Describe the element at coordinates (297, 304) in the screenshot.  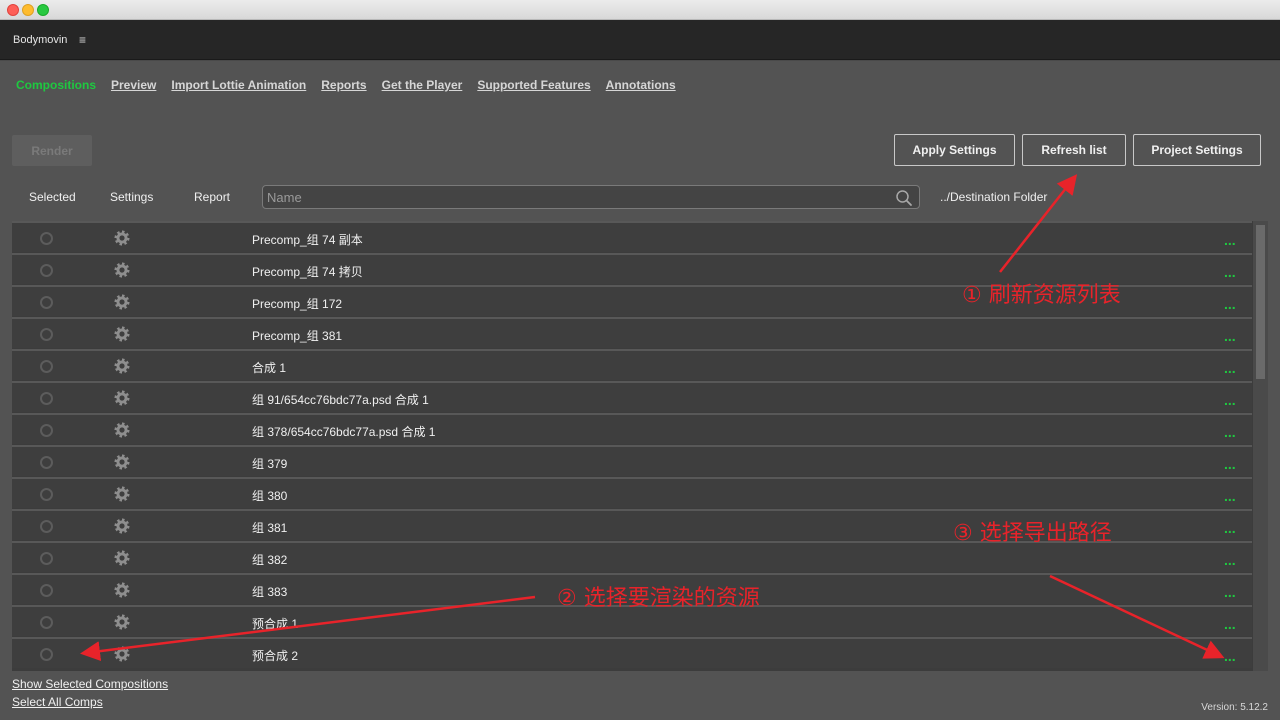
I see `composition-name: Precomp_组 172` at that location.